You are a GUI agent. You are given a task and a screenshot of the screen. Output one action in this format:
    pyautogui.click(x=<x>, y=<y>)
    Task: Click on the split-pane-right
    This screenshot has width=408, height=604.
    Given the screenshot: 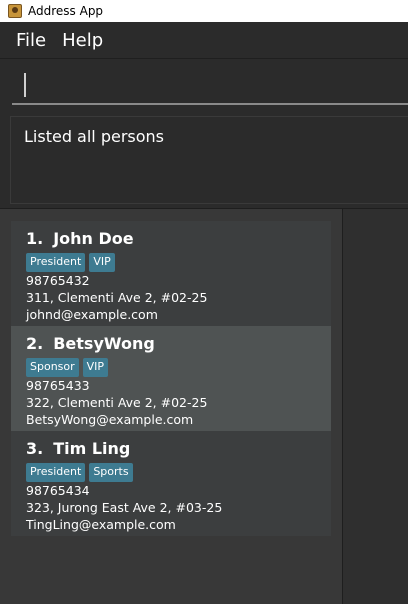 What is the action you would take?
    pyautogui.click(x=375, y=406)
    